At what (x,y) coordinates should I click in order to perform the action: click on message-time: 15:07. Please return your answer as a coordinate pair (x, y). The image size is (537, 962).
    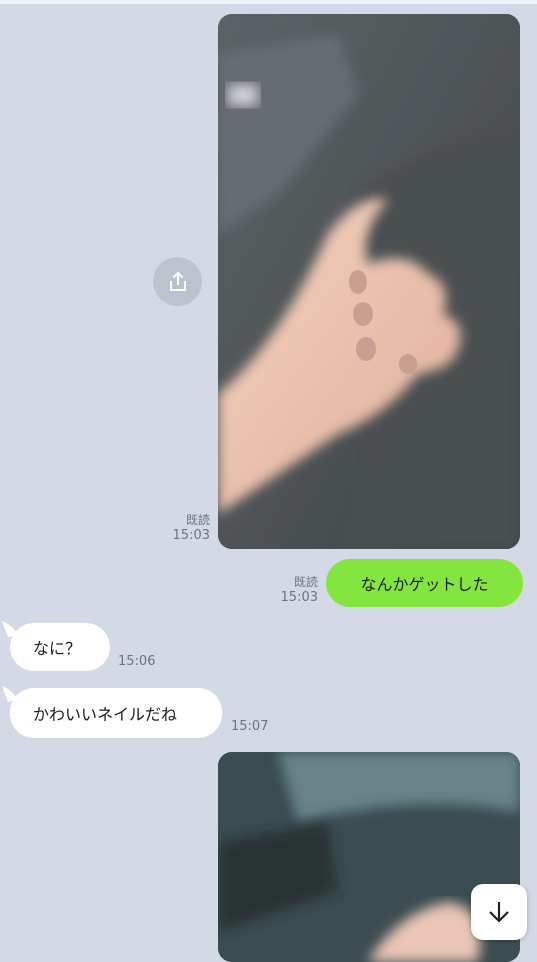
    Looking at the image, I should click on (250, 726).